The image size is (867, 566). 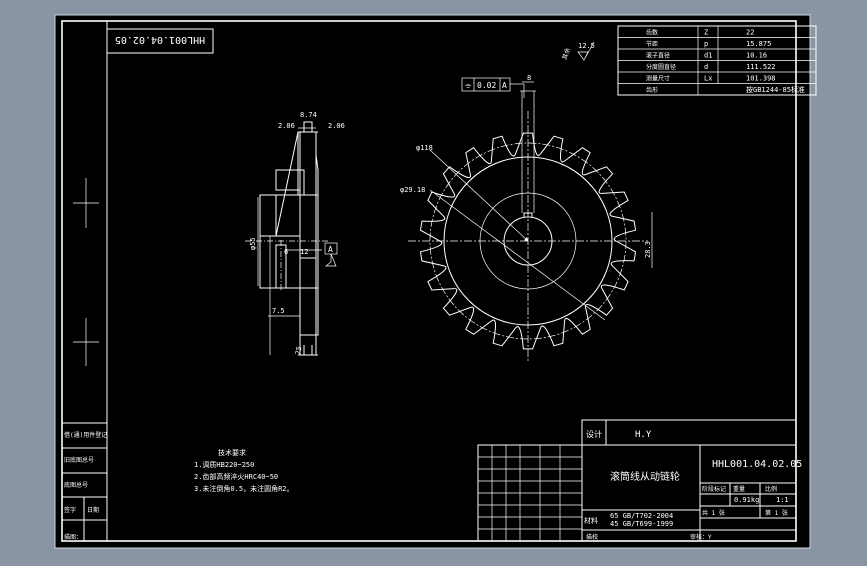 I want to click on svg-text: 3.未注倒角0.5，未注圆角R2。, so click(x=244, y=488).